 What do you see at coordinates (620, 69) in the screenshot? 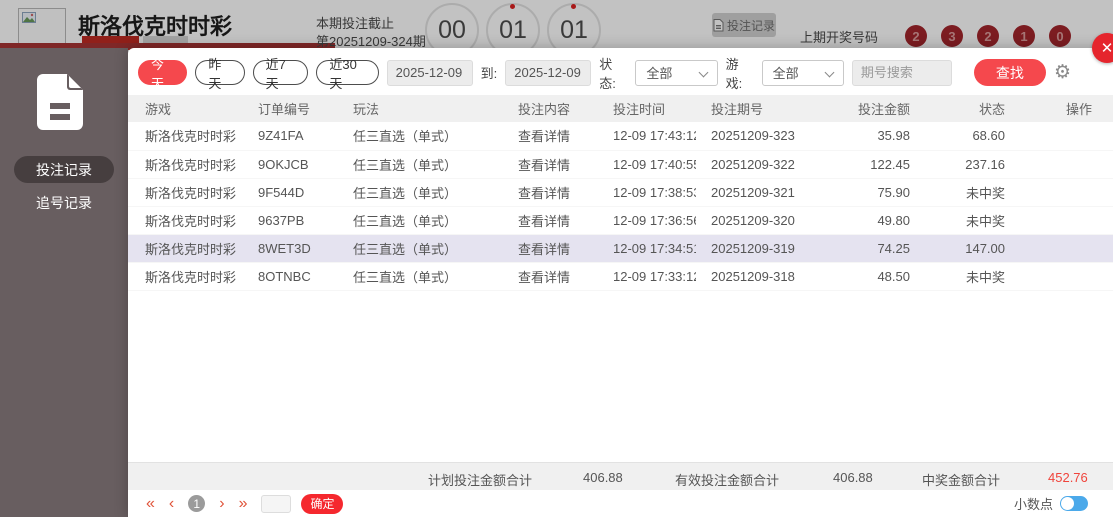
I see `filter-bar: 今天昨天近7天近30天 到: 状态: 全部 游戏: 全部 查找 ⚙` at bounding box center [620, 69].